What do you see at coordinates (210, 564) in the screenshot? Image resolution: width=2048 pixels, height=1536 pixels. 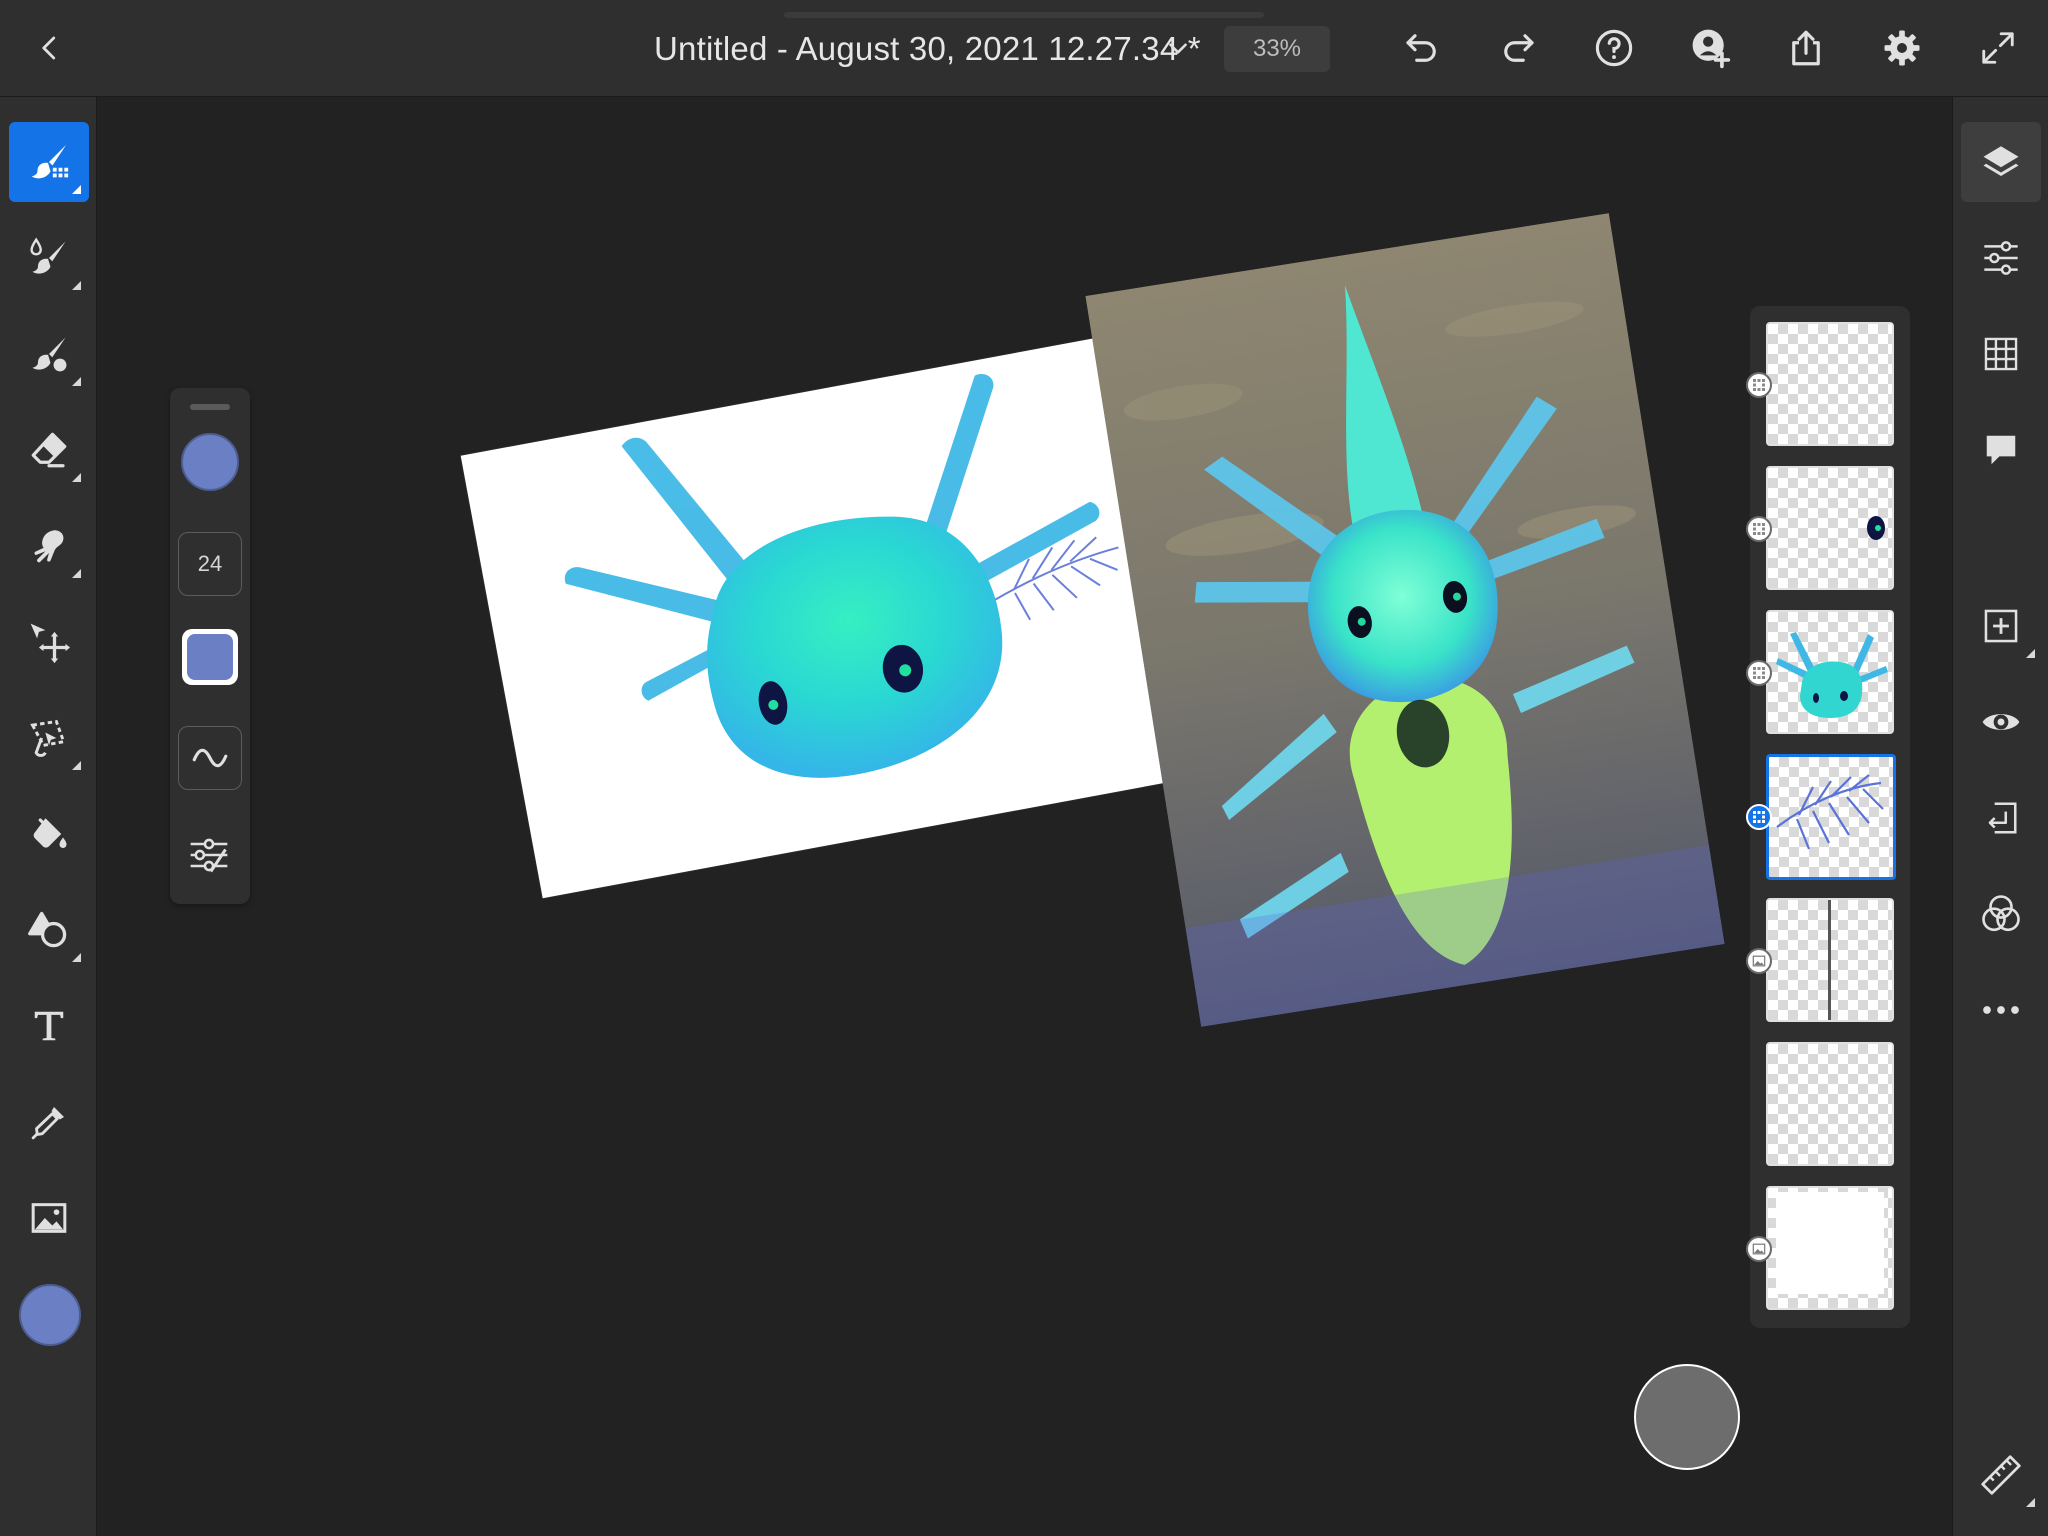 I see `brush-size-value: 24` at bounding box center [210, 564].